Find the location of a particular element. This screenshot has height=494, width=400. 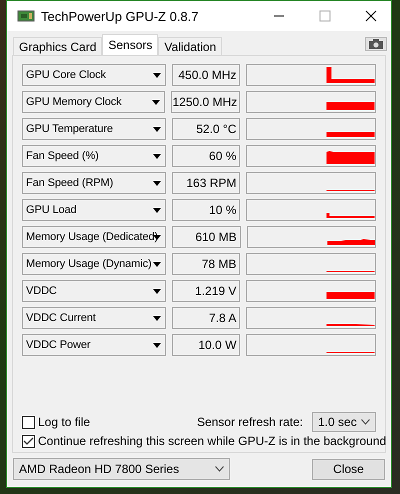

sensor-dropdown: Fan Speed (%) is located at coordinates (94, 156).